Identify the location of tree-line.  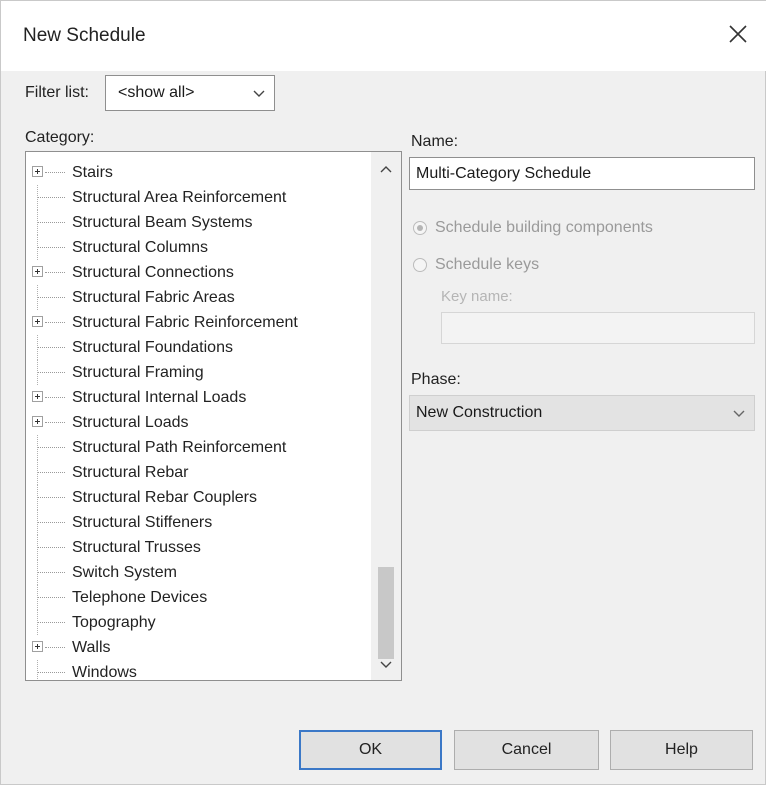
(38, 670).